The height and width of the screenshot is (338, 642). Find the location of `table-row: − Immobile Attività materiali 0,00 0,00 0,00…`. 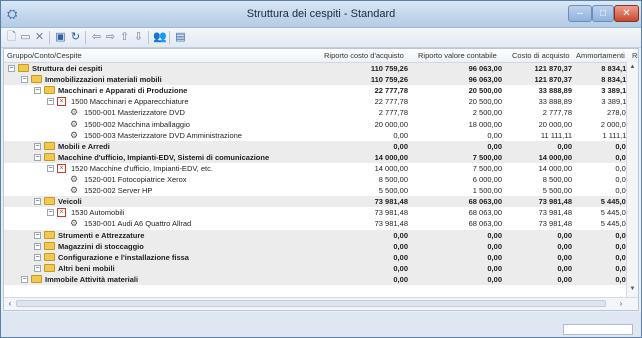

table-row: − Immobile Attività materiali 0,00 0,00 0,00… is located at coordinates (321, 279).